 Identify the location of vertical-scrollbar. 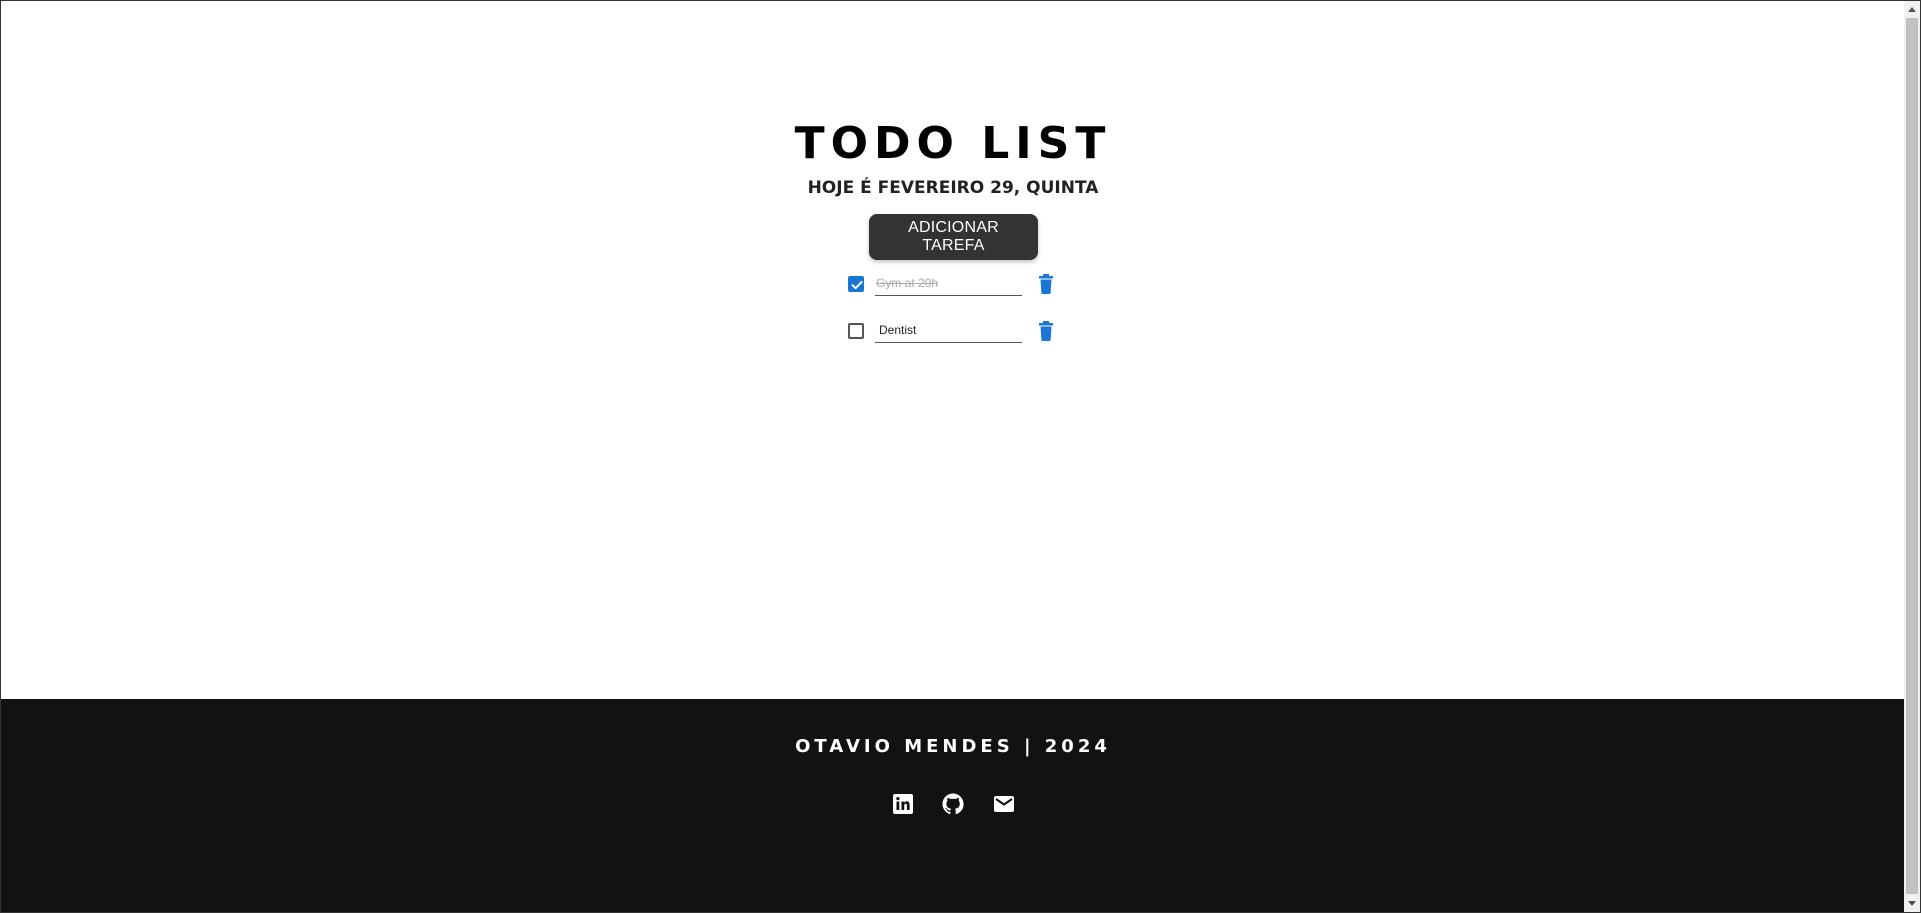
(1912, 456).